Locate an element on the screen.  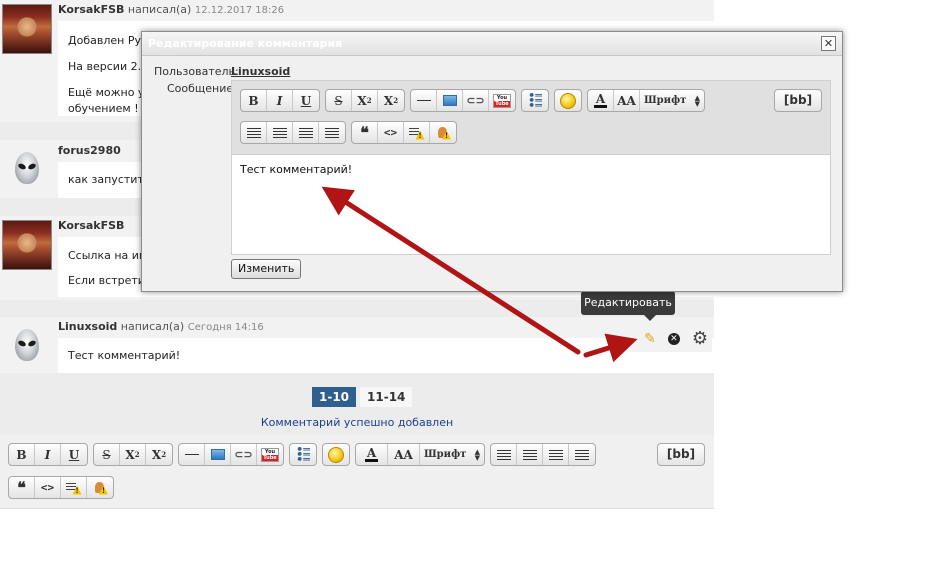
comment-author: Linuxsoid is located at coordinates (87, 326).